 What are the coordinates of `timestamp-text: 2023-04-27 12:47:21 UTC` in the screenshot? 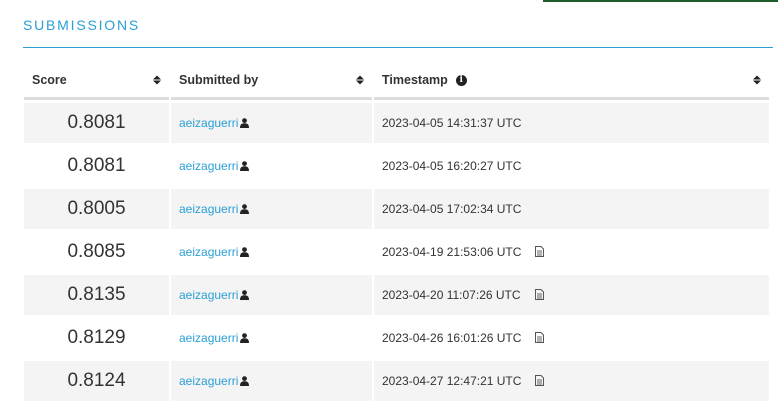 It's located at (452, 381).